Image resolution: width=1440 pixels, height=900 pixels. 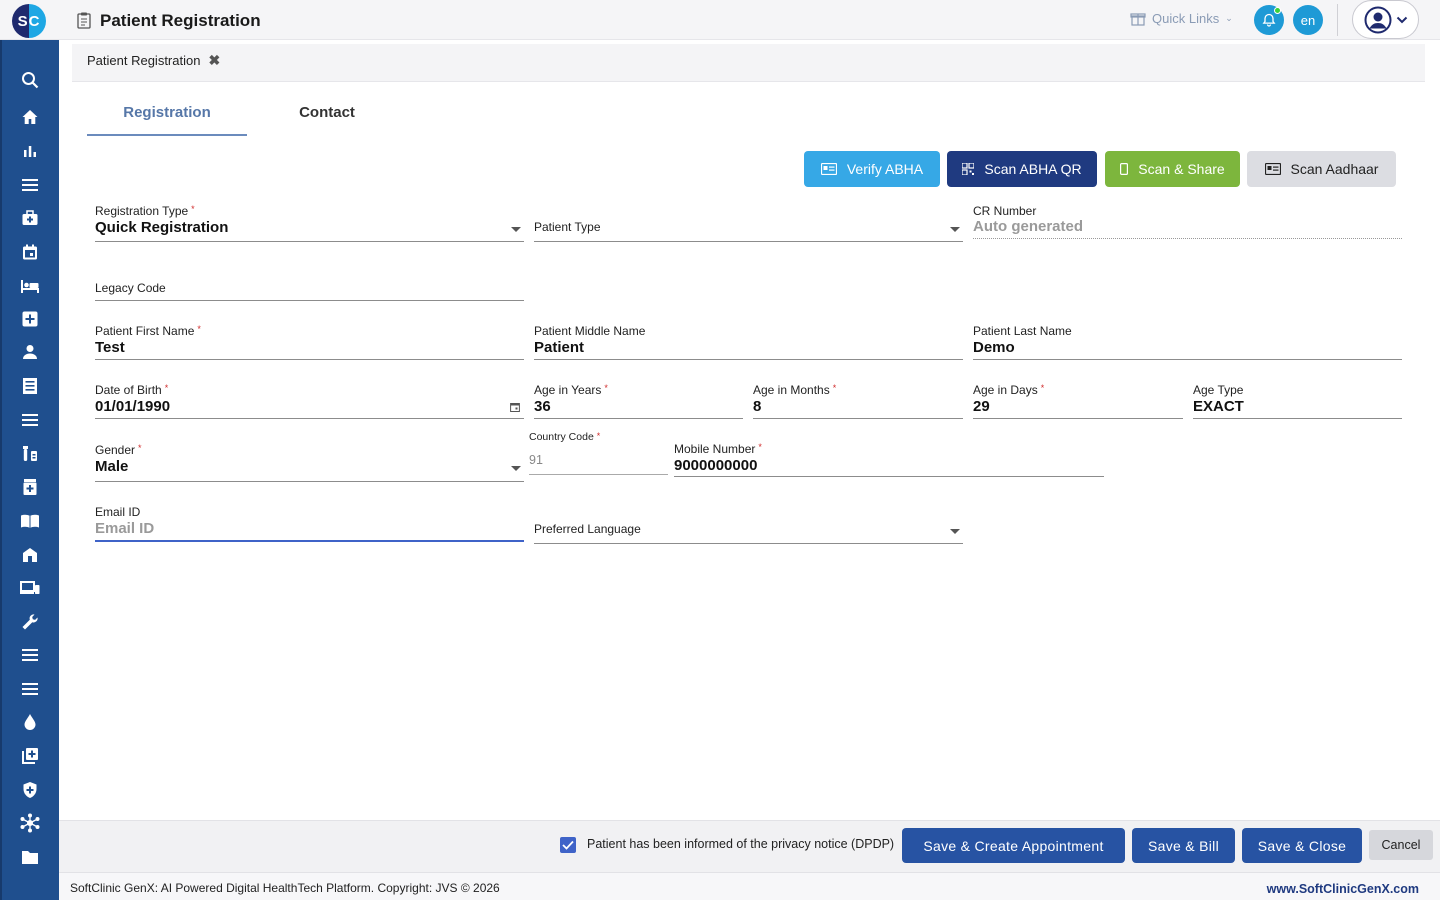 What do you see at coordinates (30, 555) in the screenshot?
I see `store-icon` at bounding box center [30, 555].